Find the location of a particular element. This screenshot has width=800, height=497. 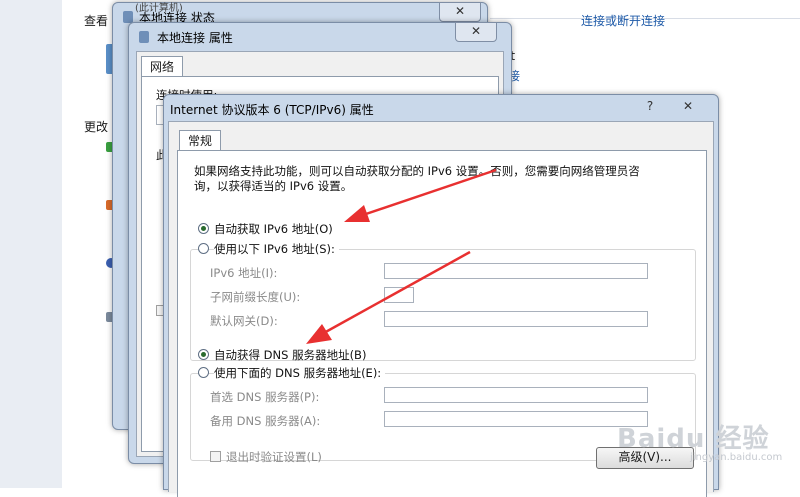

arrow-to-auto-dns is located at coordinates (388, 297).